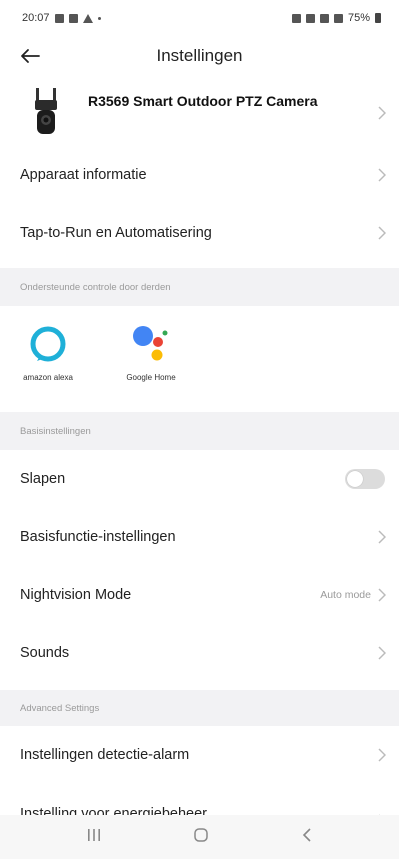 The width and height of the screenshot is (399, 859). I want to click on section-header-basic: Basisinstellingen, so click(199, 431).